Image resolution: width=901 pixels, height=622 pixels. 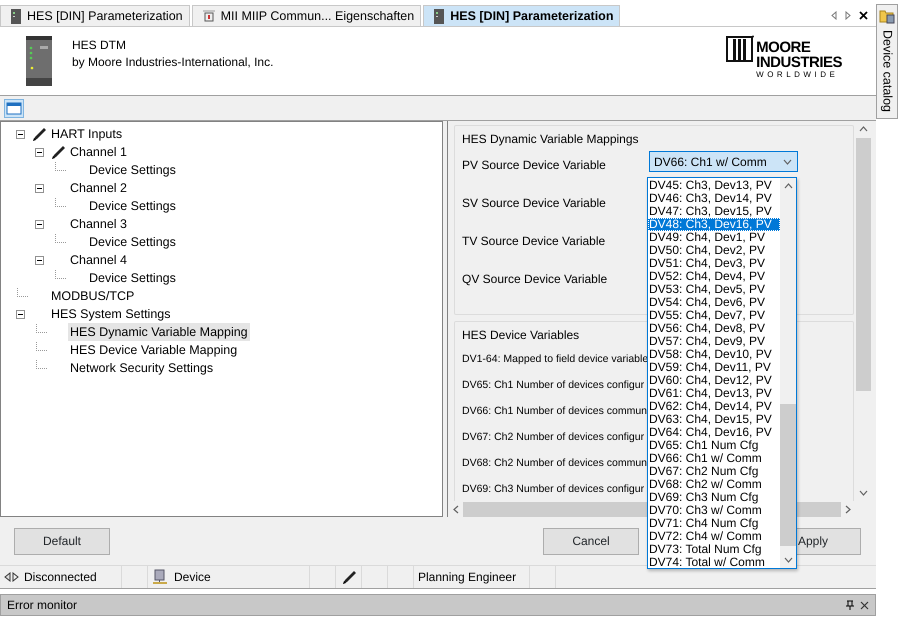 What do you see at coordinates (714, 211) in the screenshot?
I see `dropdown-option: DV47: Ch3, Dev15, PV` at bounding box center [714, 211].